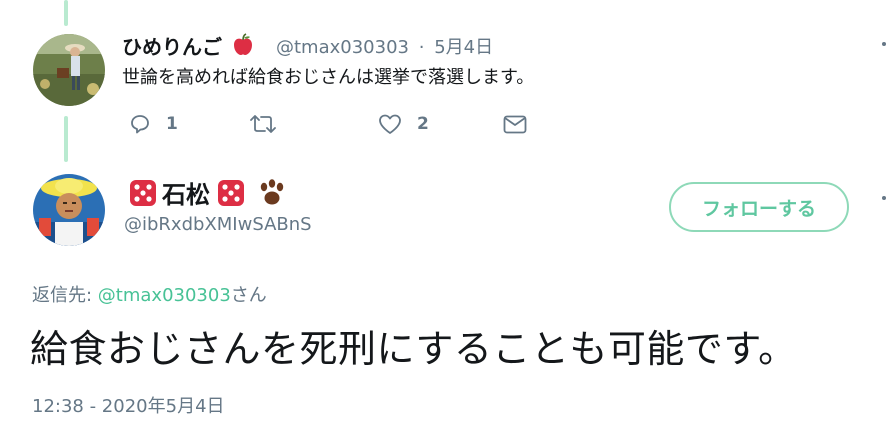 The height and width of the screenshot is (435, 886). I want to click on reply-to-mention: @tmax030303, so click(164, 295).